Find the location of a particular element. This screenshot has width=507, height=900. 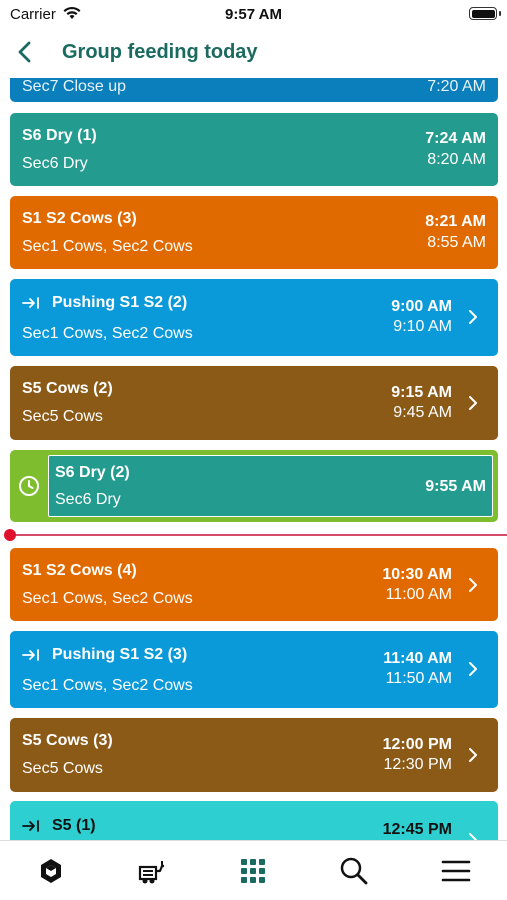

search-icon is located at coordinates (354, 871).